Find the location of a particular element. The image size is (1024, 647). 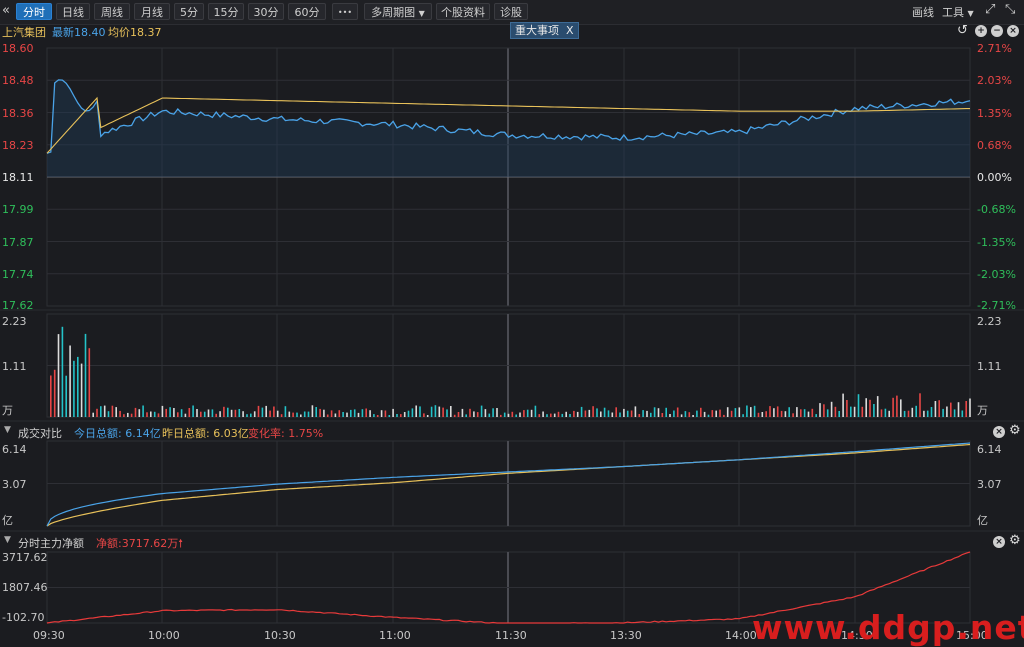

price-tick-0: 18.60 is located at coordinates (18, 48).